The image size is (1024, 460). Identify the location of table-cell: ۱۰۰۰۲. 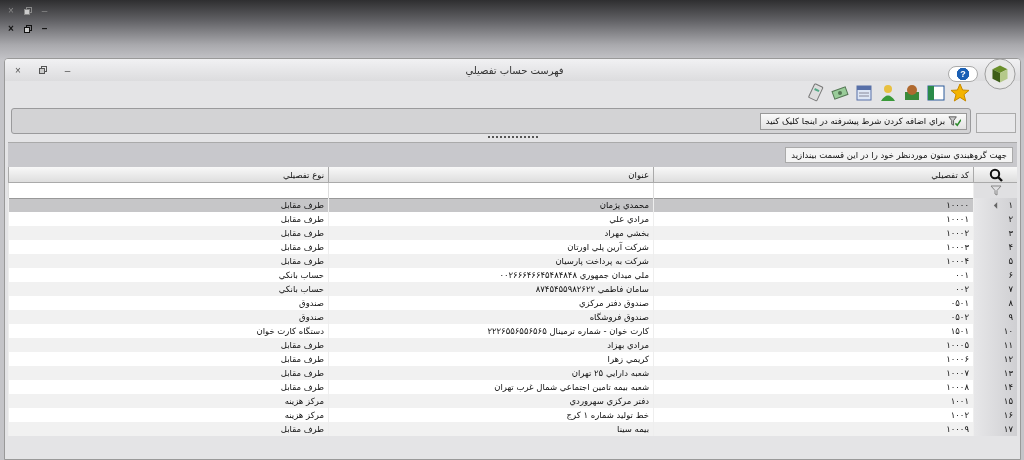
(813, 233).